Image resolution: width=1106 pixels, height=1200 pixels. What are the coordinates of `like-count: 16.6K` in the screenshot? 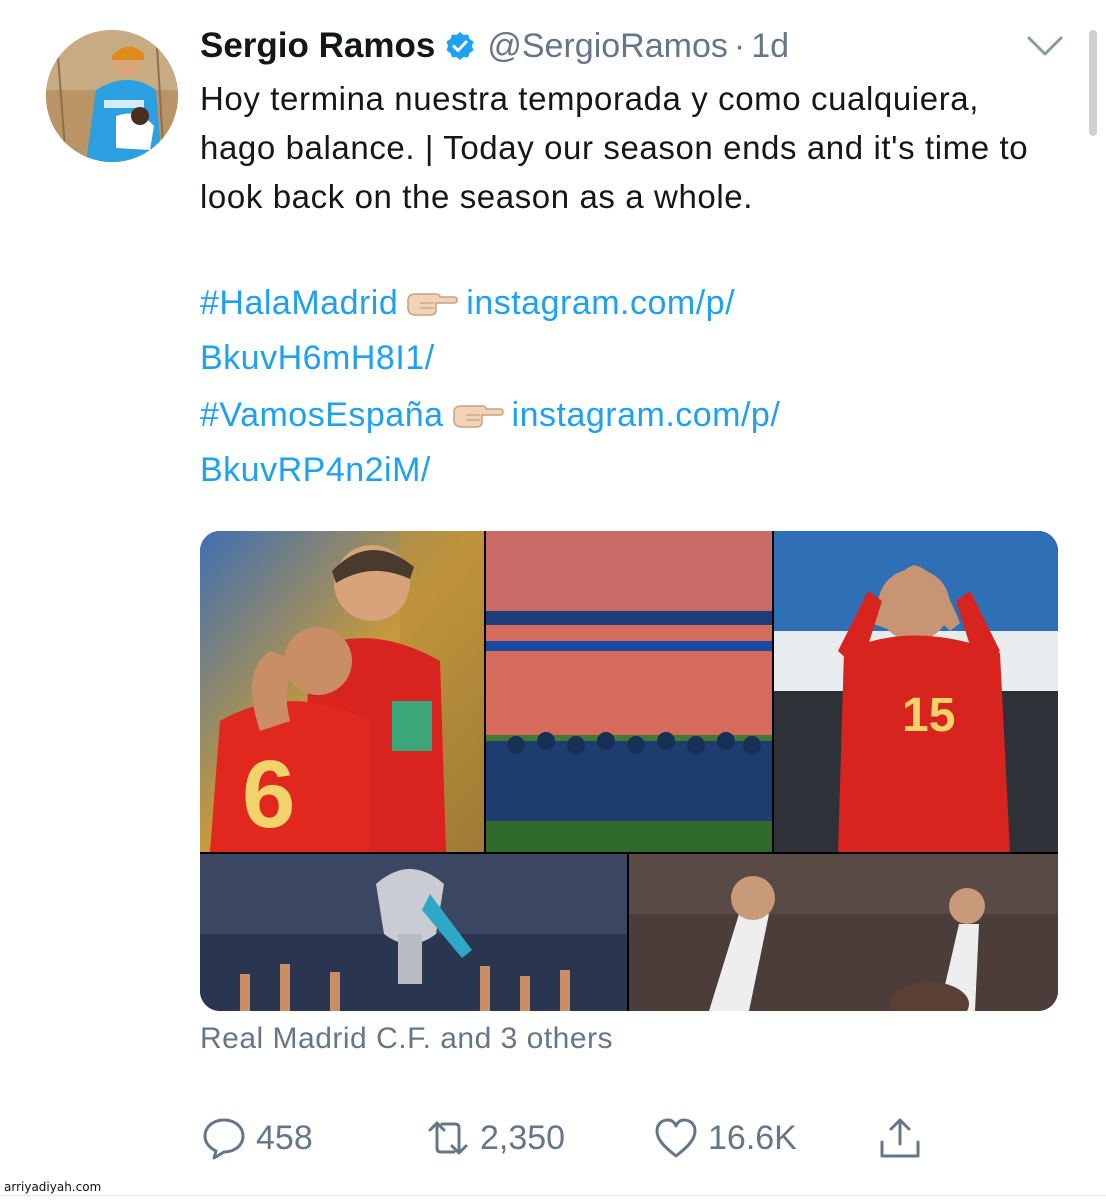 It's located at (752, 1137).